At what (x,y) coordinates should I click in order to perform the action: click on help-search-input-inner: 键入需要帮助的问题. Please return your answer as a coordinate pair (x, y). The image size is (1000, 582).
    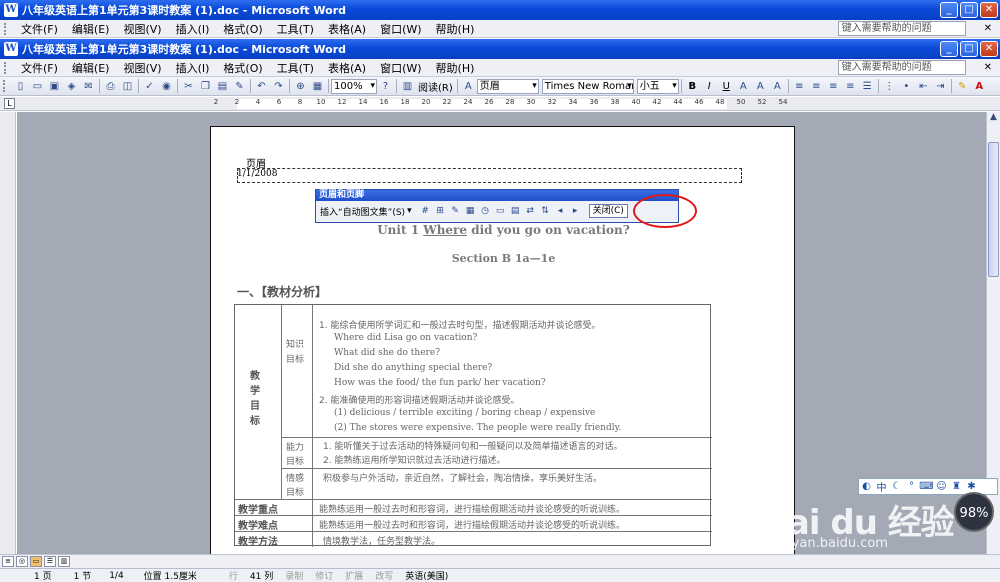
    Looking at the image, I should click on (901, 67).